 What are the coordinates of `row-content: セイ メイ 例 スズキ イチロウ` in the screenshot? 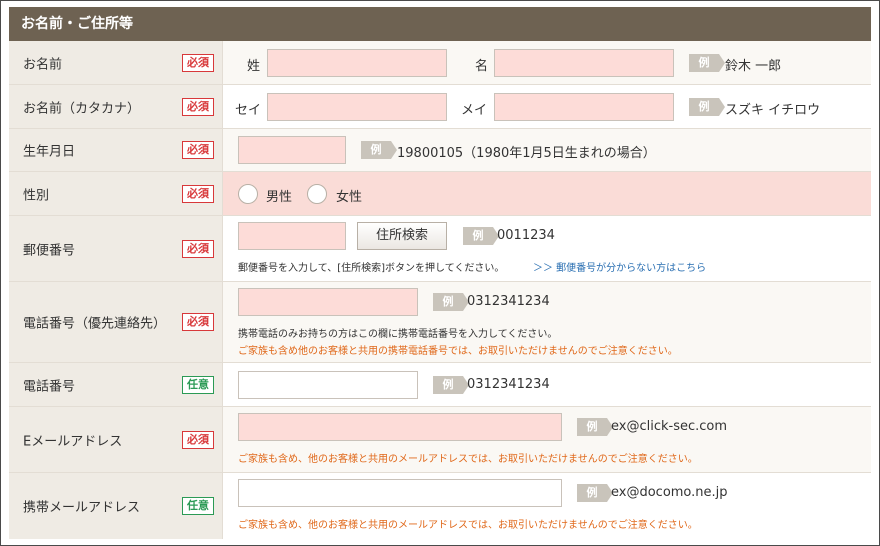 It's located at (547, 106).